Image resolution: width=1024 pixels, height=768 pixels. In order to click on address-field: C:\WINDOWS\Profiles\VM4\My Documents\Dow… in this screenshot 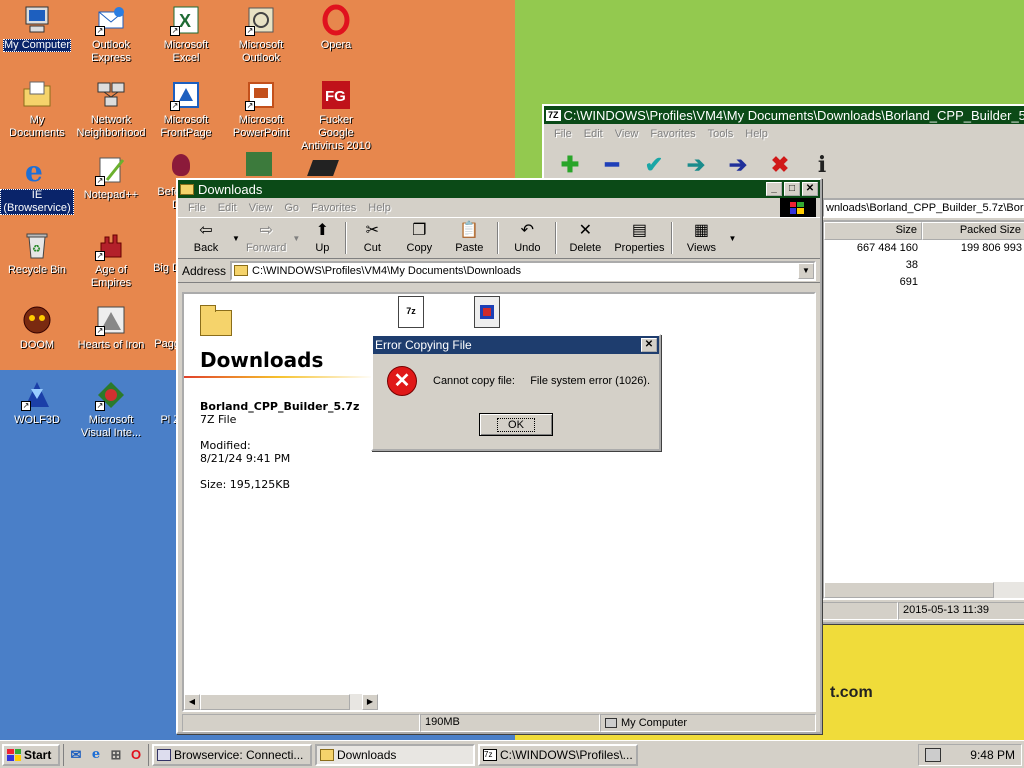, I will do `click(523, 270)`.